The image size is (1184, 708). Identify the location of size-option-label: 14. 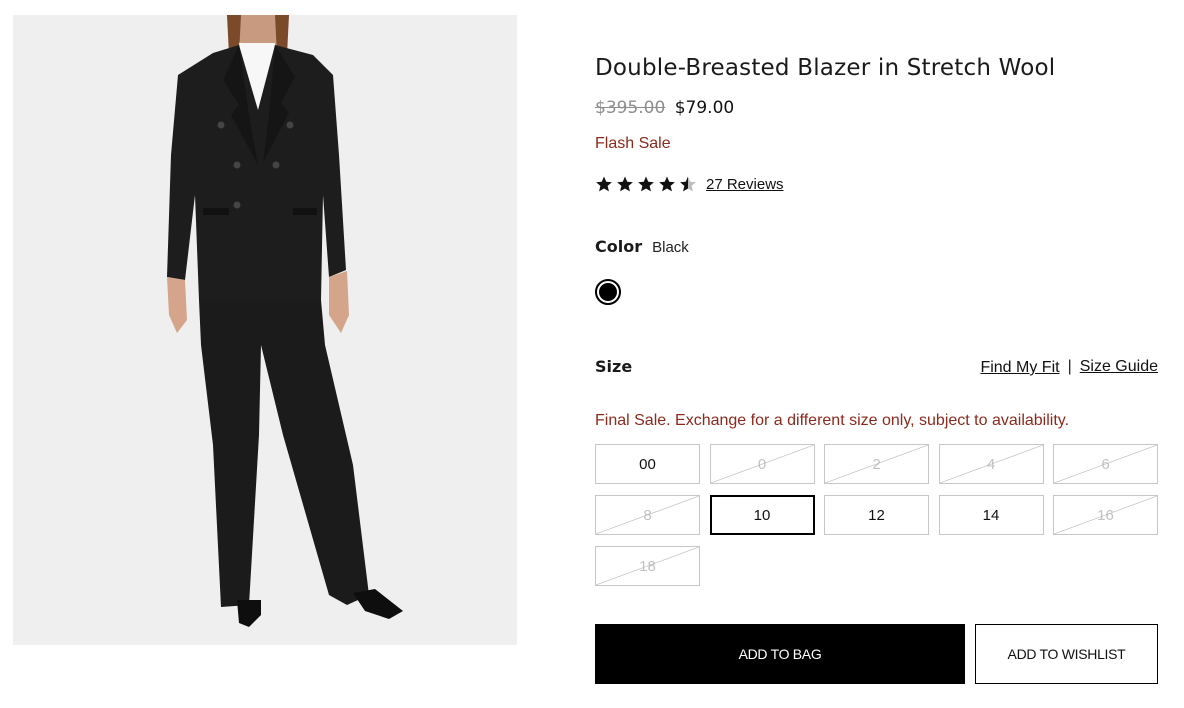
(991, 515).